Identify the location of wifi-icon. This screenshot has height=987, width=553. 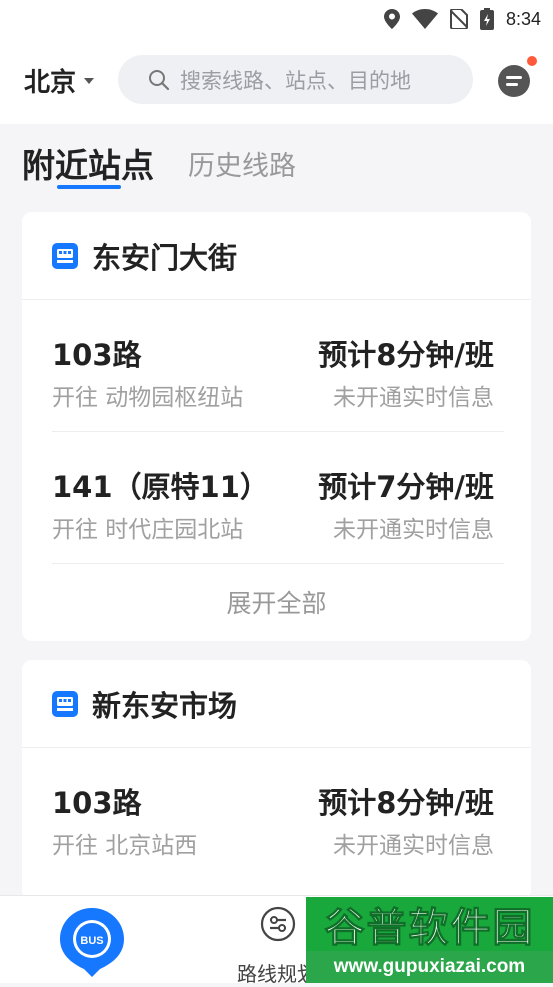
(424, 19).